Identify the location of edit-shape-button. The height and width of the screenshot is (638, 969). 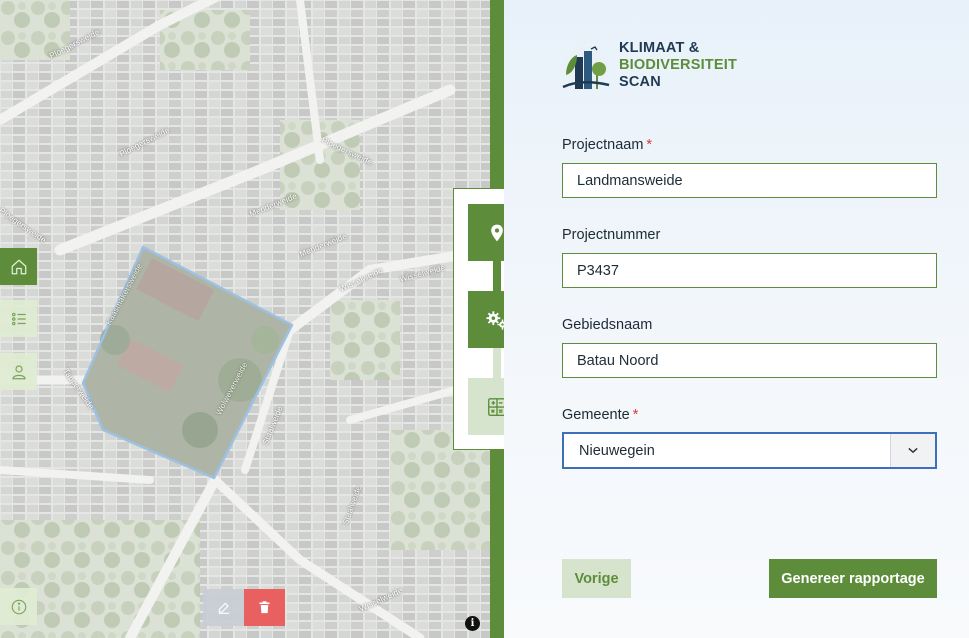
(223, 607).